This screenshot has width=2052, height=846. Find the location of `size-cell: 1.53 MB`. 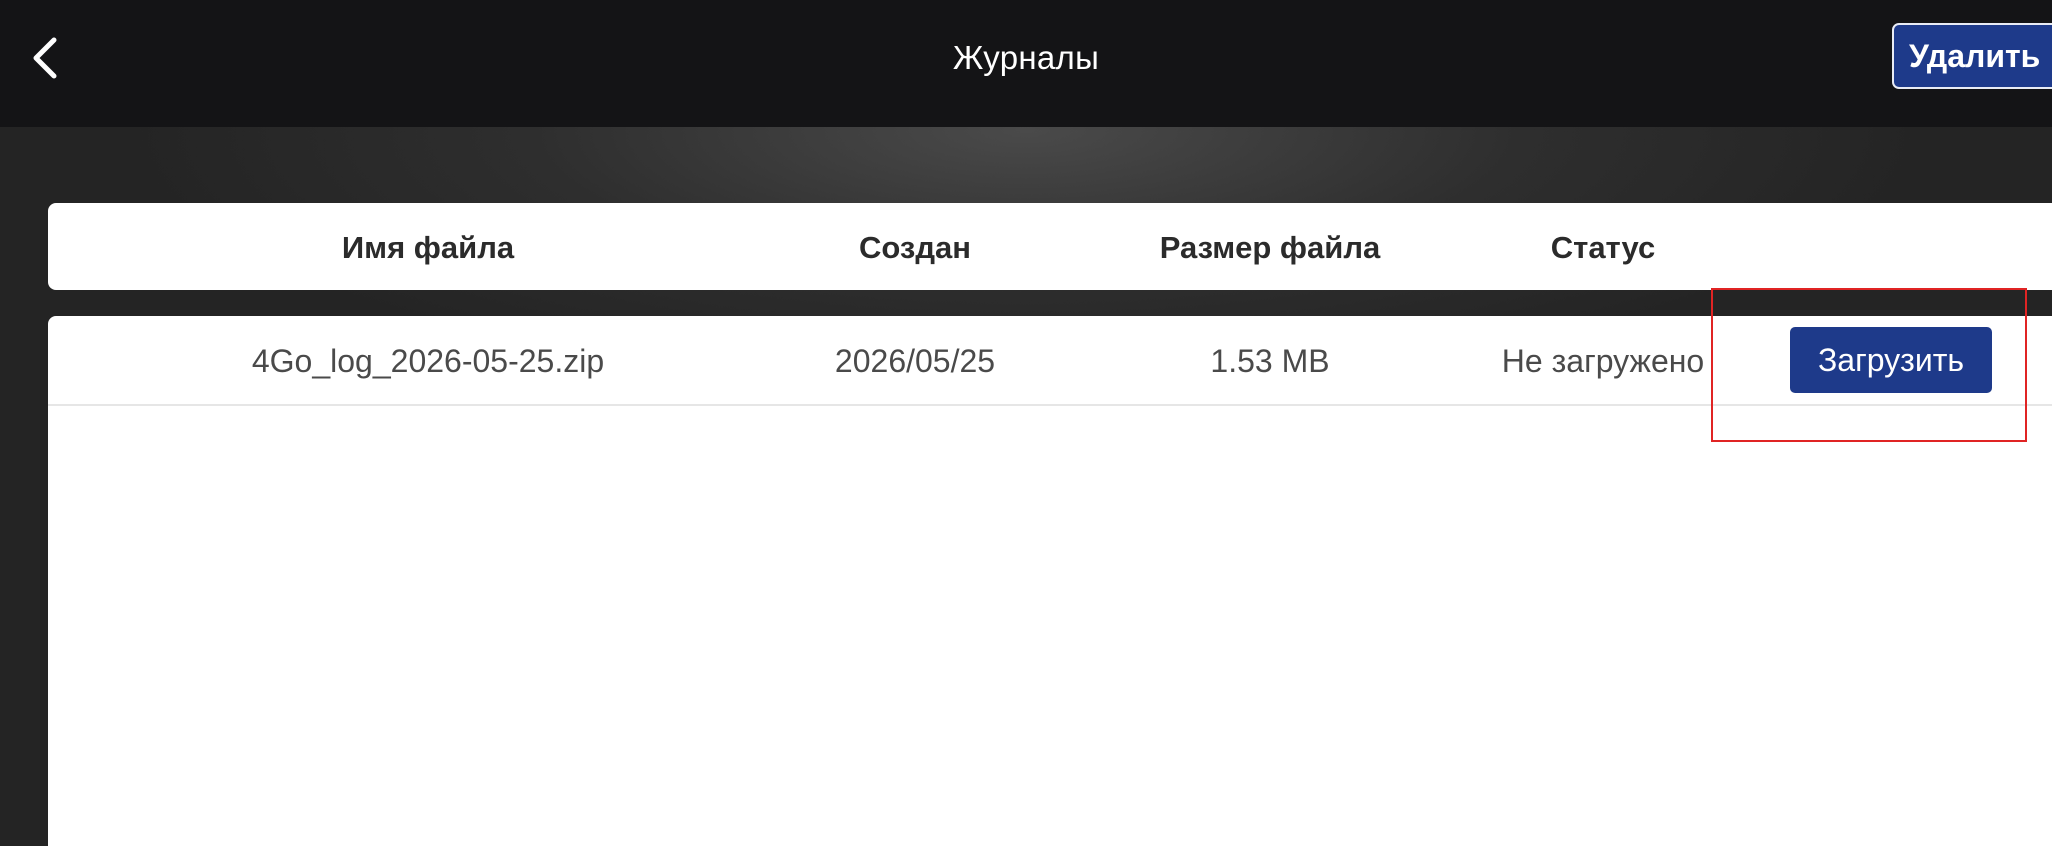

size-cell: 1.53 MB is located at coordinates (1270, 361).